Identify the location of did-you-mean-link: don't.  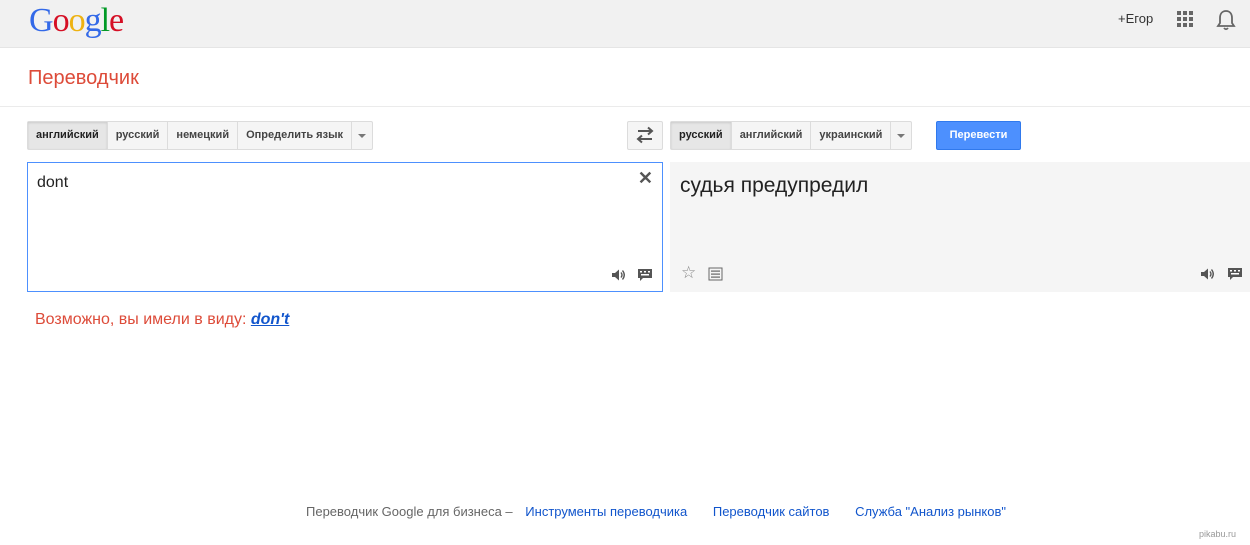
(270, 319).